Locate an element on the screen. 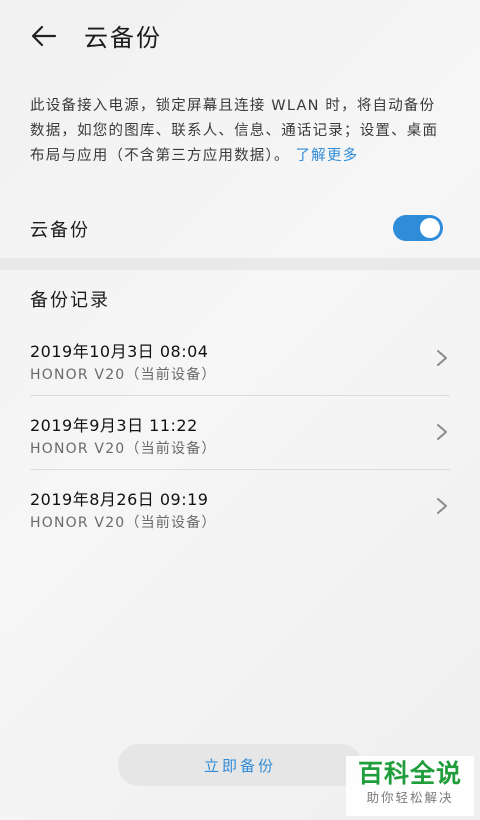 This screenshot has height=820, width=480. record-date: 2019年8月26日 09:19 is located at coordinates (119, 499).